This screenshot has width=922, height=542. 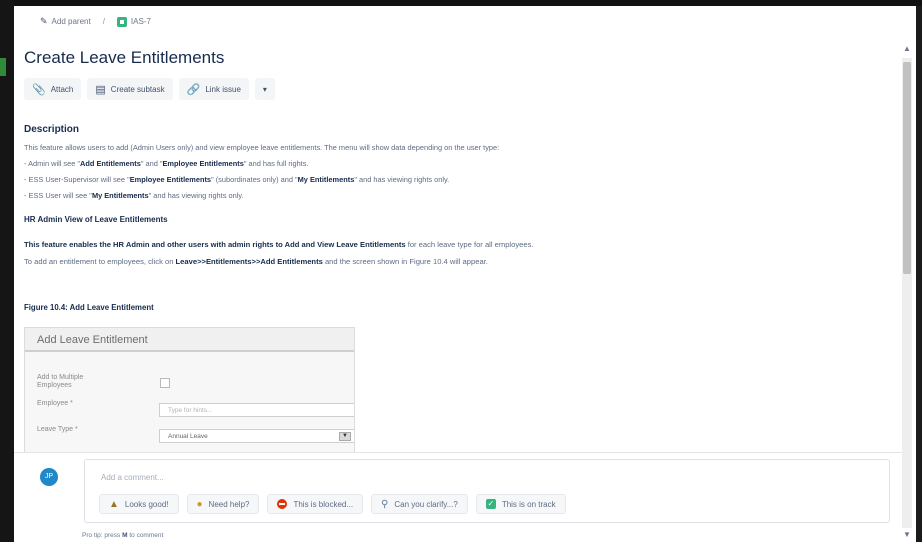 What do you see at coordinates (907, 168) in the screenshot?
I see `scrollbar-thumb` at bounding box center [907, 168].